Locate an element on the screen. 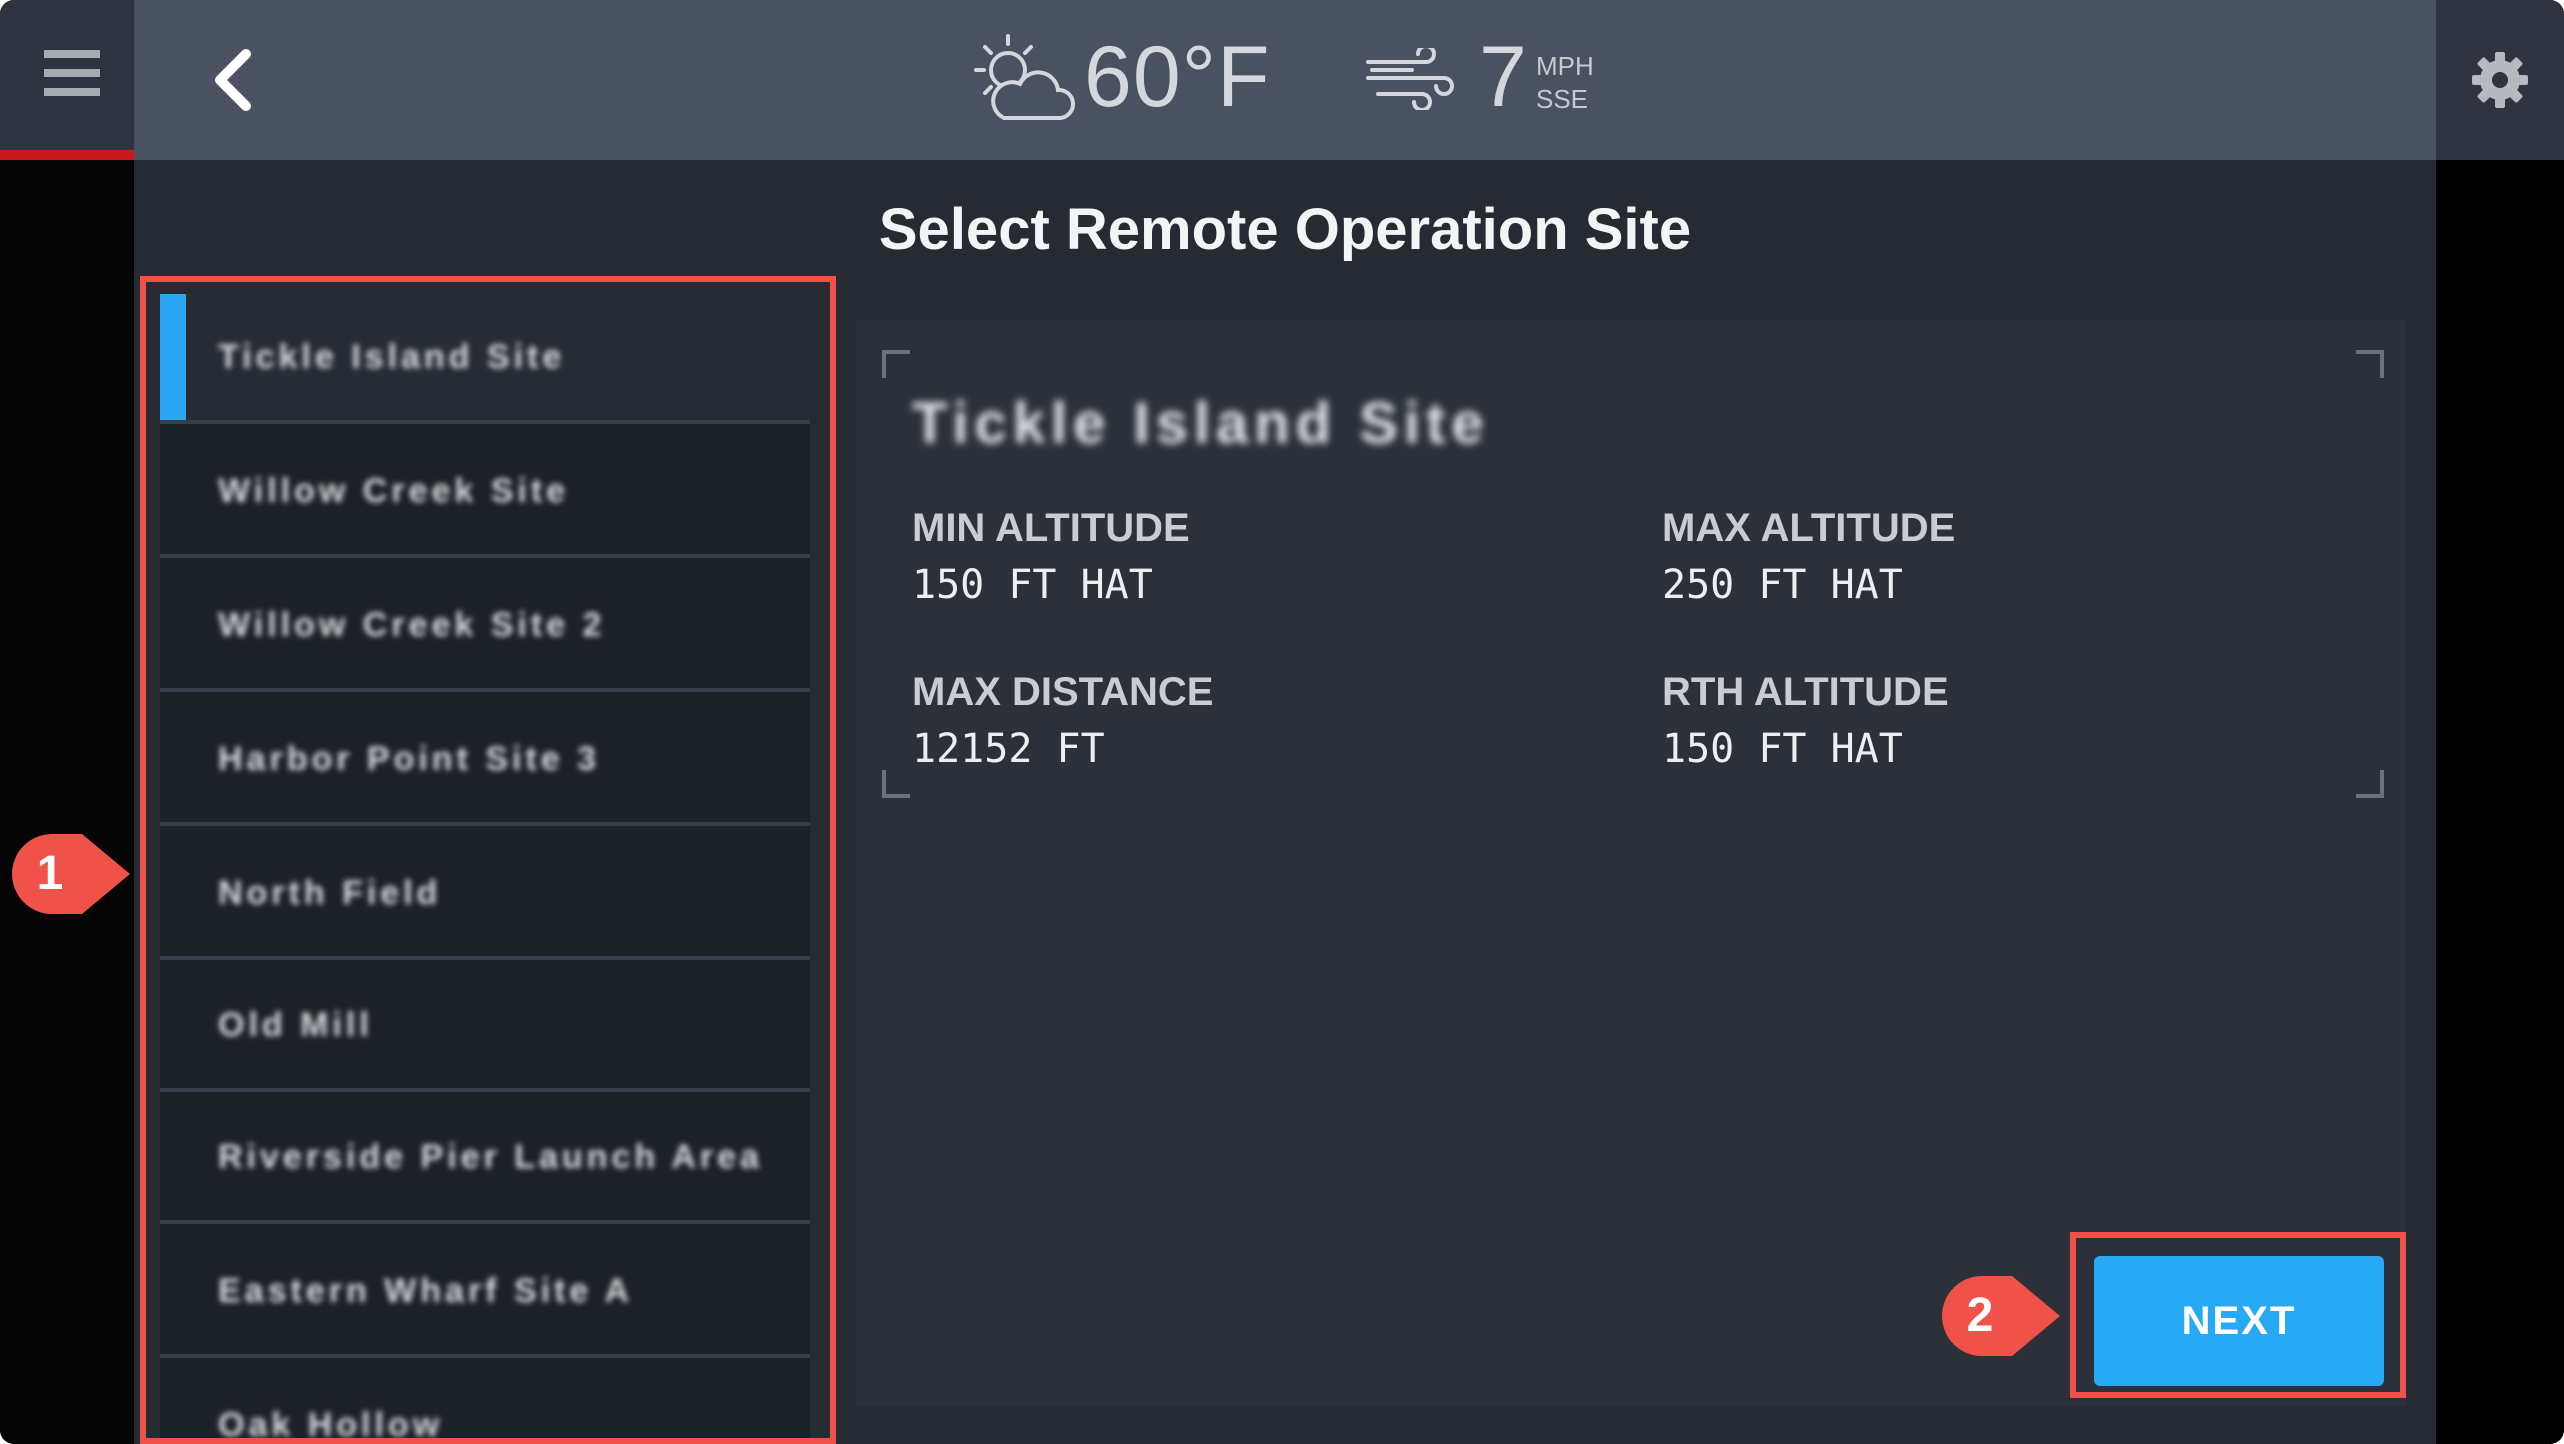  back-arrow-icon is located at coordinates (234, 80).